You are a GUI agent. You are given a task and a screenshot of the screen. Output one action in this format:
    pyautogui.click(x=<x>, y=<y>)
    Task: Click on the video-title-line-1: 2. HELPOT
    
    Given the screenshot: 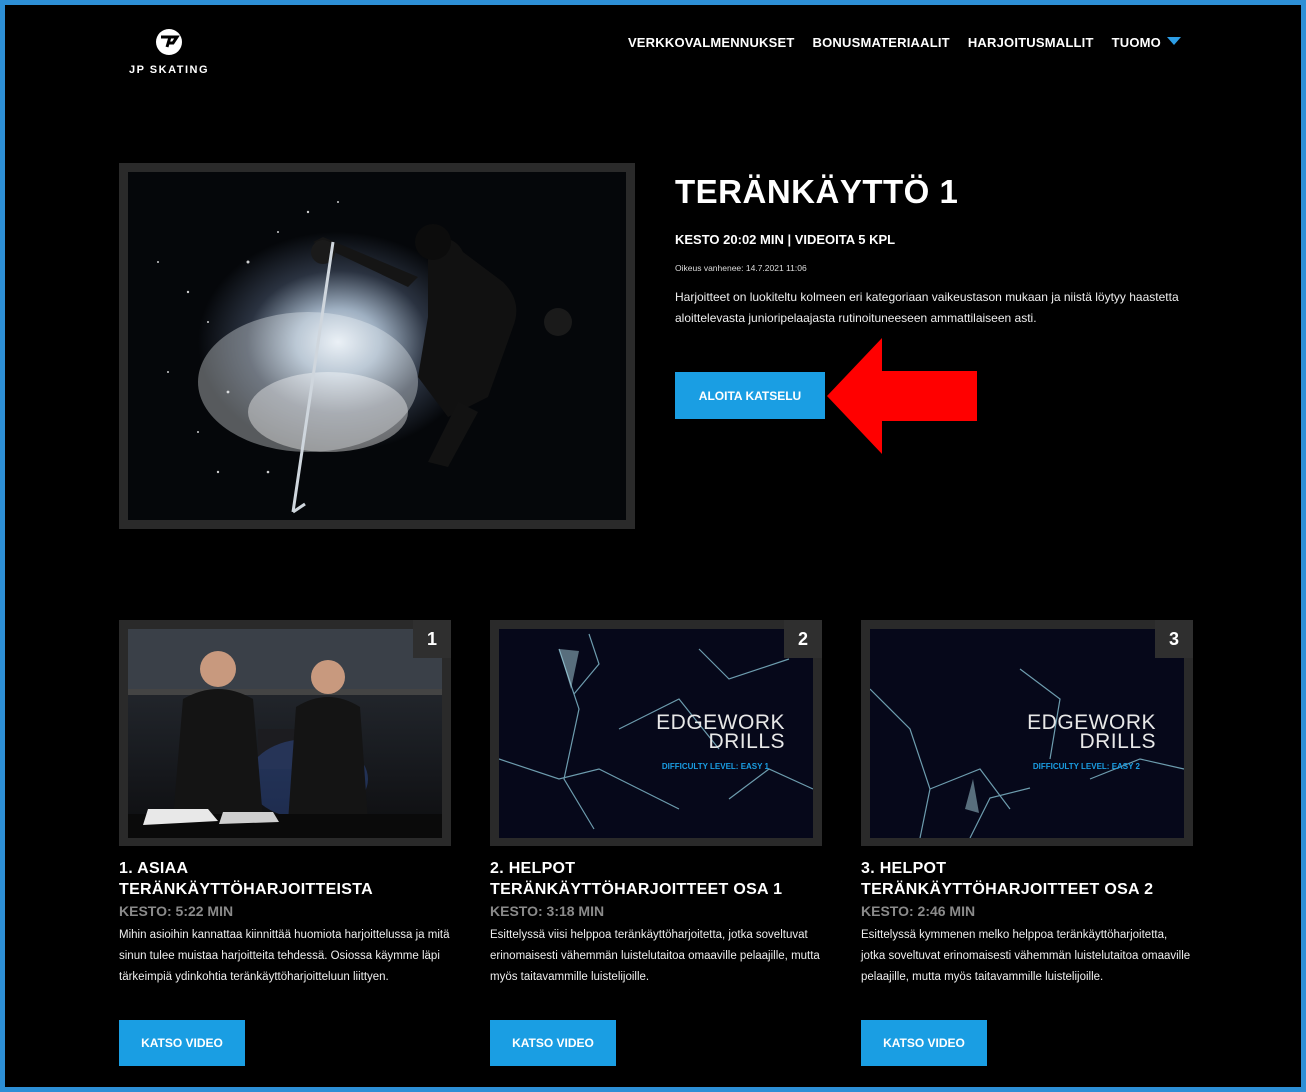 What is the action you would take?
    pyautogui.click(x=533, y=868)
    